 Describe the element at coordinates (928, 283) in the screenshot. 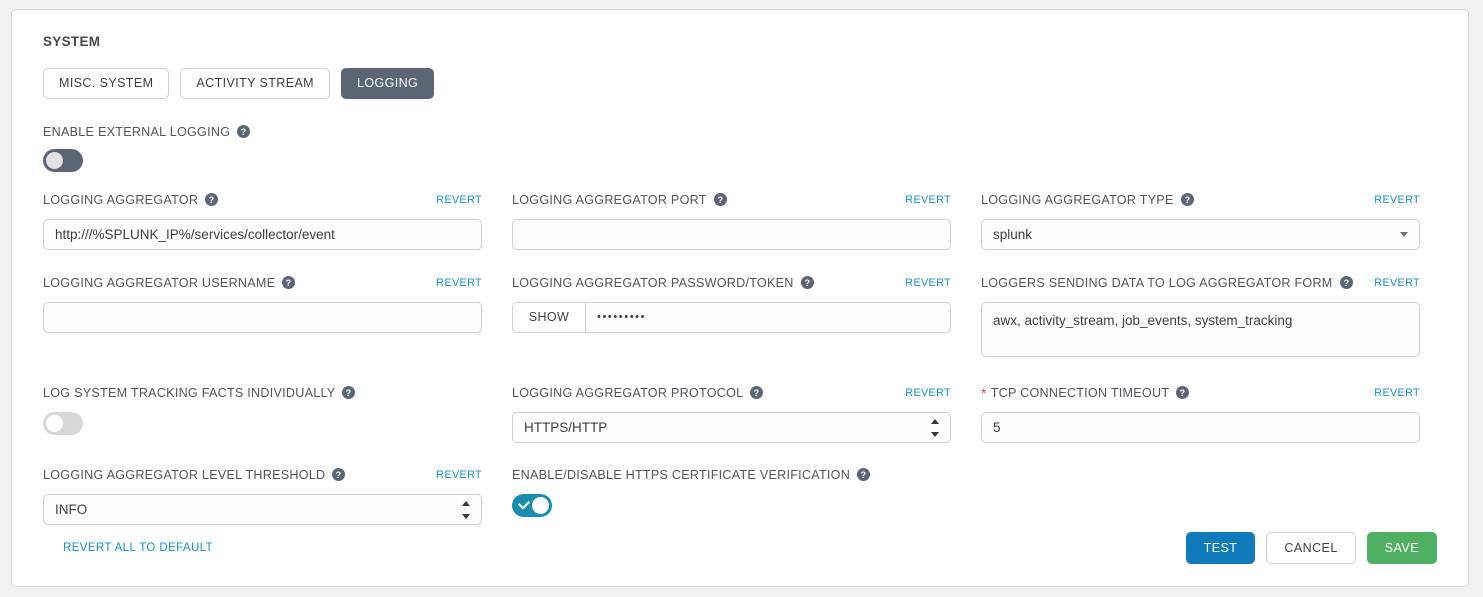

I see `revert-logging-aggregator-password: REVERT` at that location.